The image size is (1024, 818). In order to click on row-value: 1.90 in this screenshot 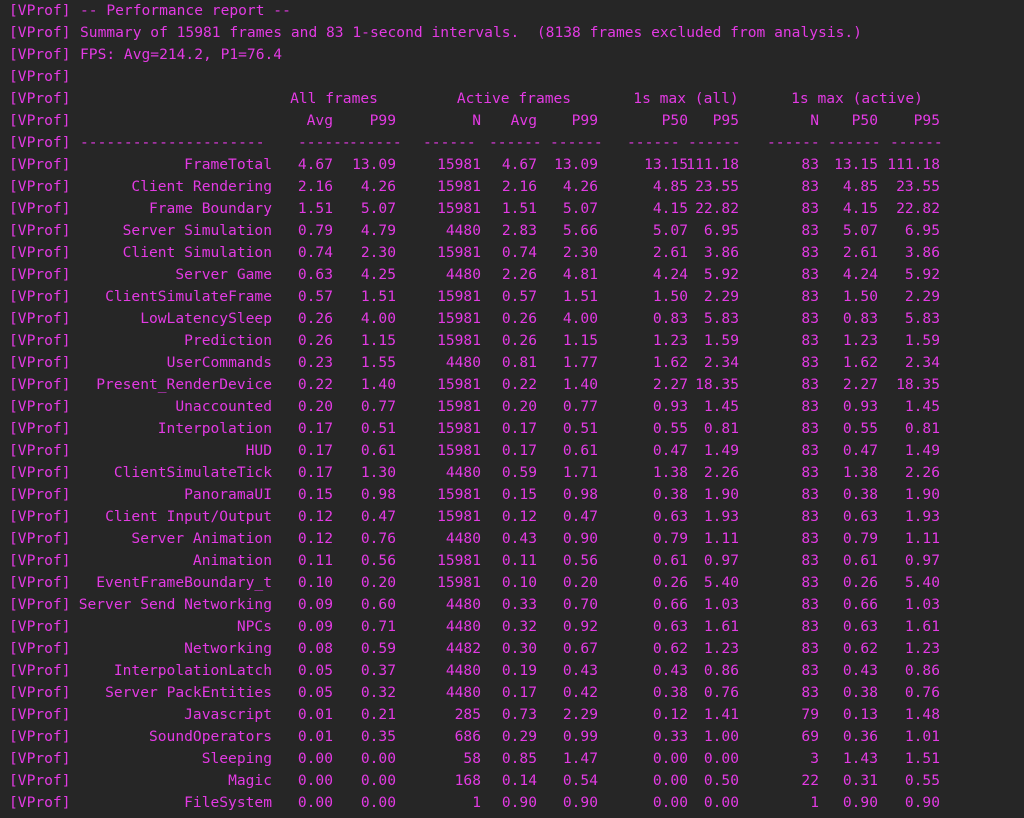, I will do `click(721, 494)`.